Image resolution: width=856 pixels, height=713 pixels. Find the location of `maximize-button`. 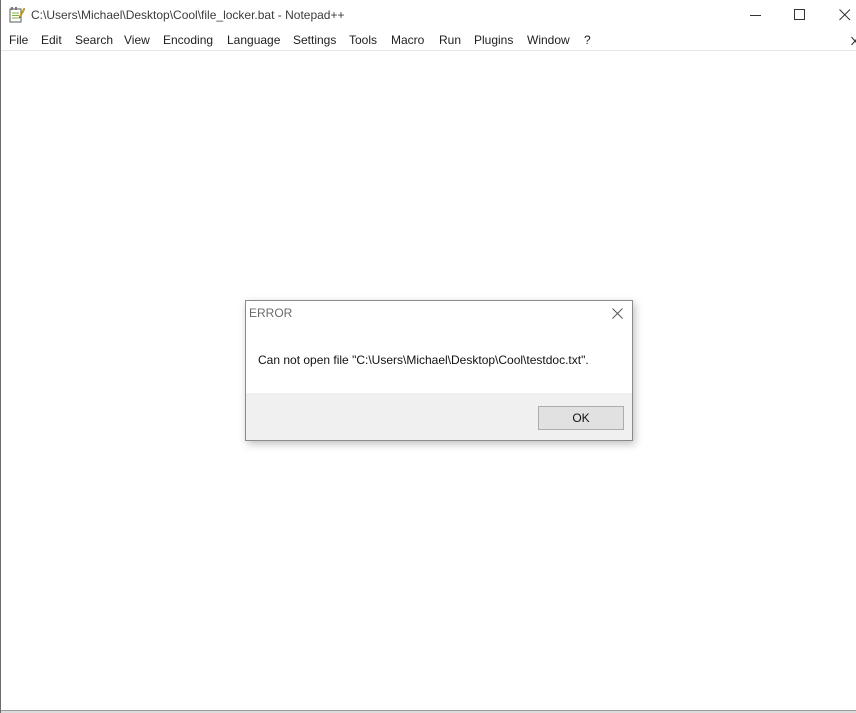

maximize-button is located at coordinates (800, 15).